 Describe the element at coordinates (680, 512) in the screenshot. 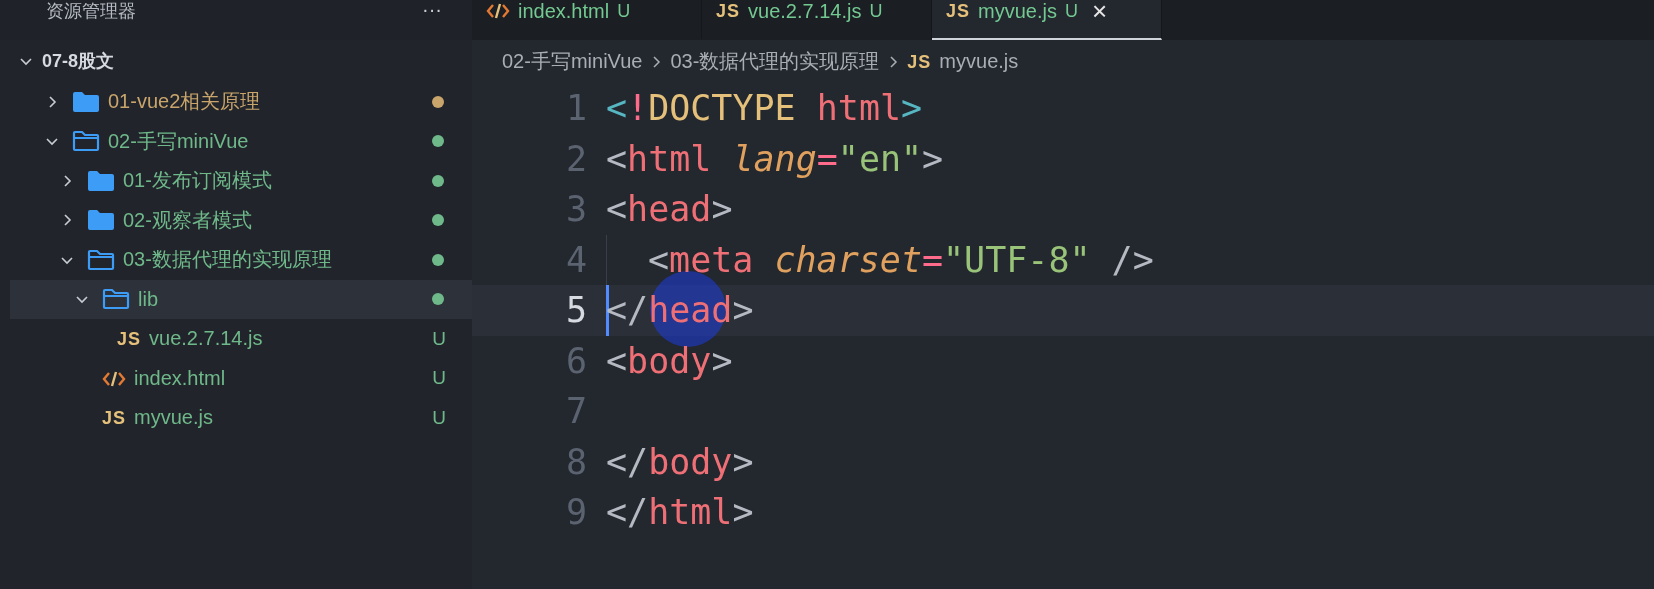

I see `code-line: </html>` at that location.